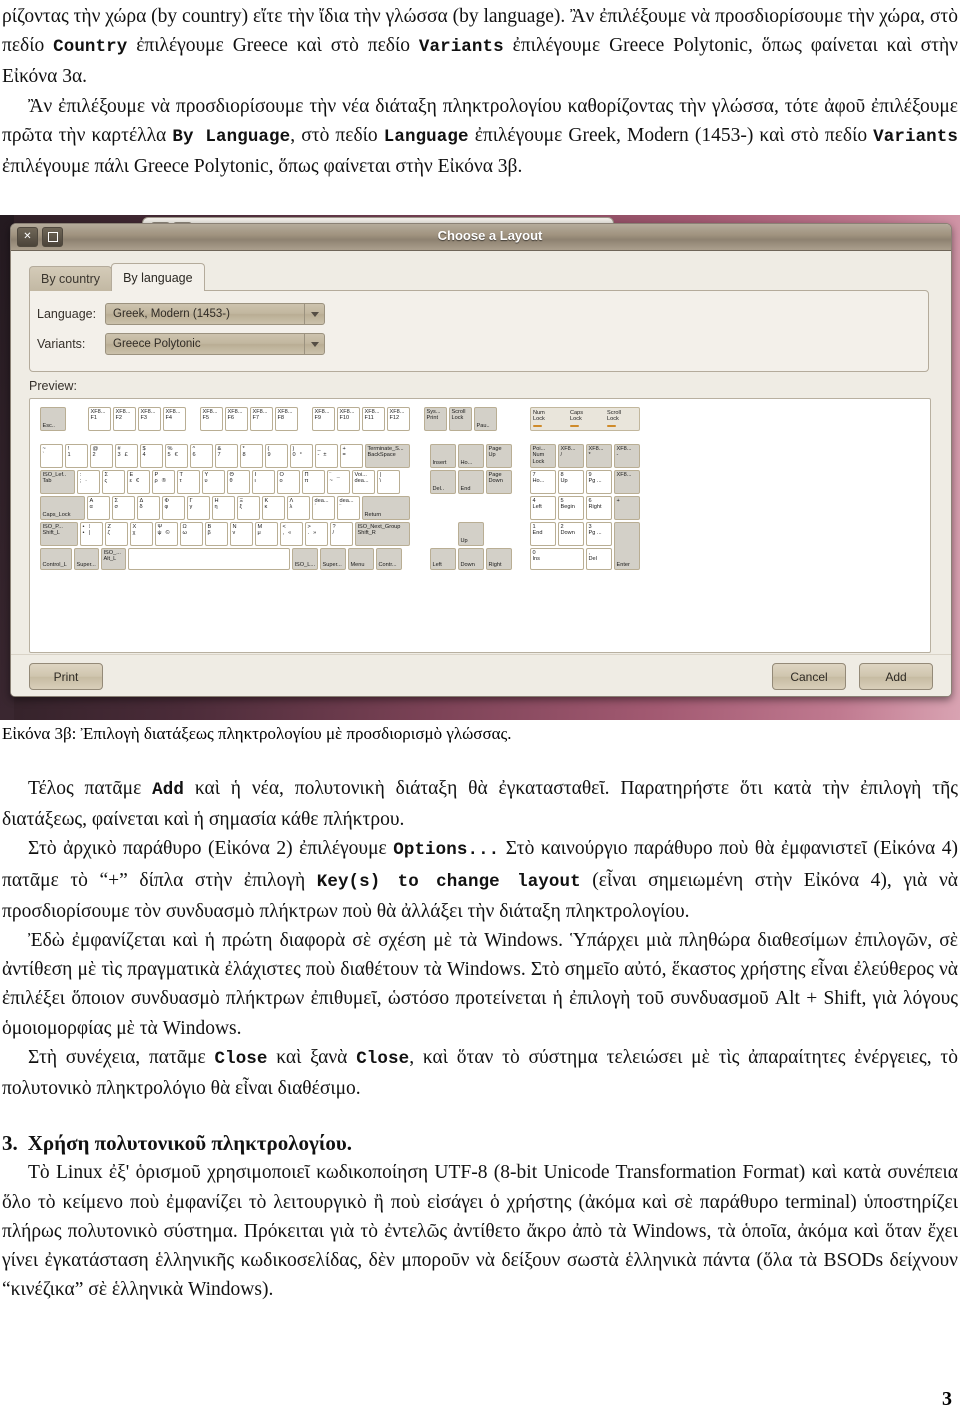  What do you see at coordinates (326, 456) in the screenshot?
I see `keyboard-key: _ - ±` at bounding box center [326, 456].